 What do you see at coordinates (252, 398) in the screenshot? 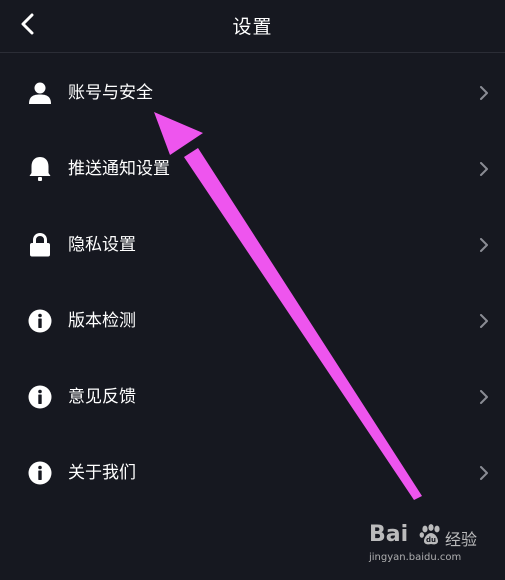
I see `menu-item-feedback: 意见反馈` at bounding box center [252, 398].